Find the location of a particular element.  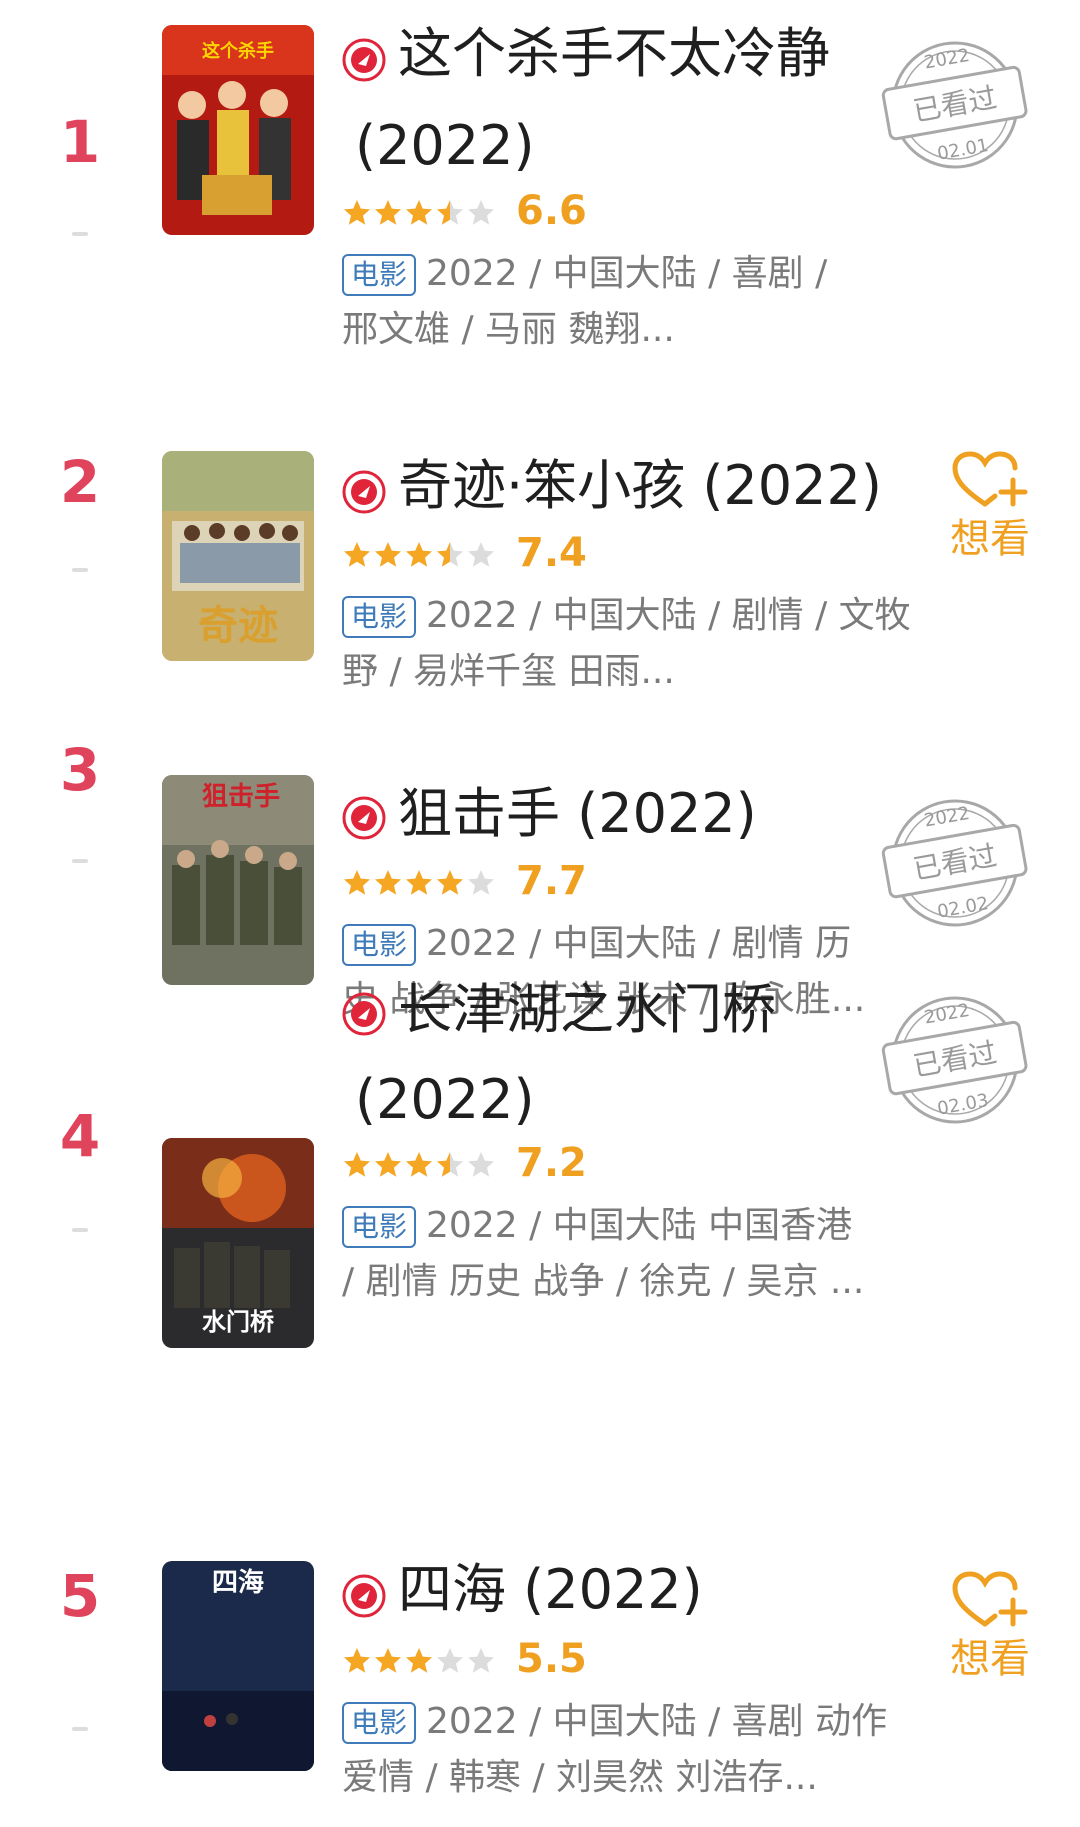

poster-soldiers-icon: 狙击手 is located at coordinates (238, 880).